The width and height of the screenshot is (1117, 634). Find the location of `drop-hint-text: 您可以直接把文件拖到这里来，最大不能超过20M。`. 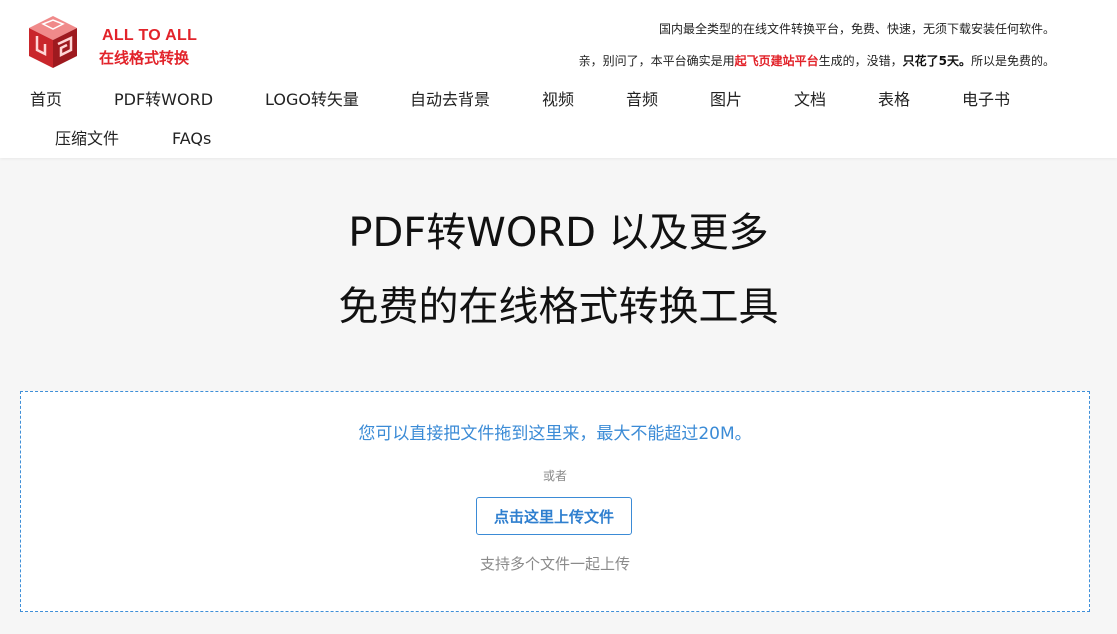

drop-hint-text: 您可以直接把文件拖到这里来，最大不能超过20M。 is located at coordinates (555, 434).